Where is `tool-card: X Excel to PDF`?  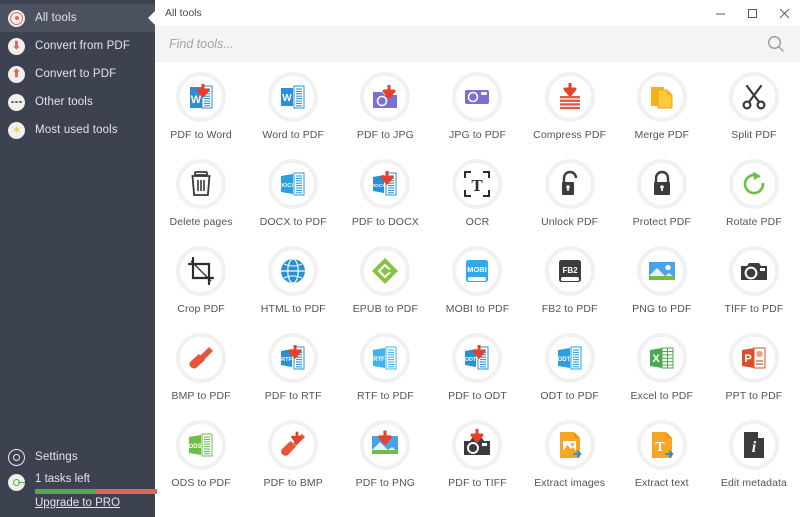 tool-card: X Excel to PDF is located at coordinates (662, 370).